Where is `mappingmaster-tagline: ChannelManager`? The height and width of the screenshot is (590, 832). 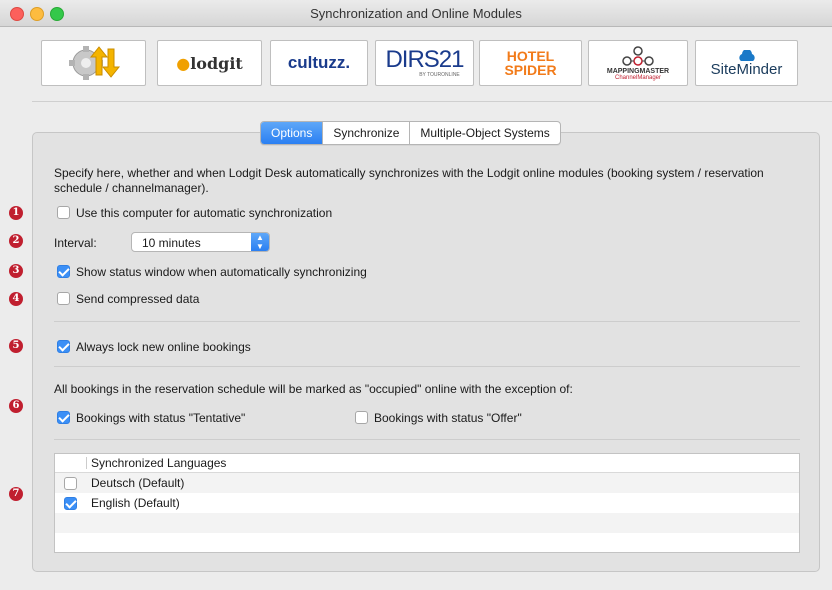
mappingmaster-tagline: ChannelManager is located at coordinates (638, 77).